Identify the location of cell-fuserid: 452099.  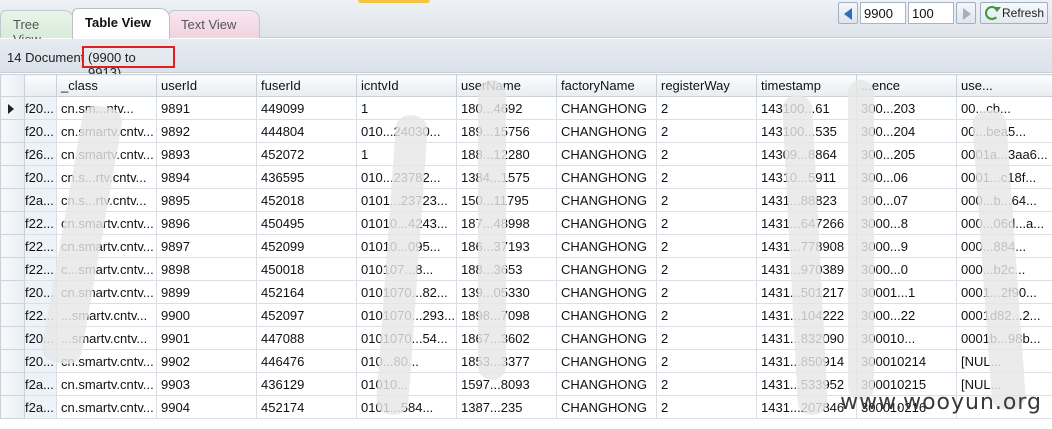
(306, 246).